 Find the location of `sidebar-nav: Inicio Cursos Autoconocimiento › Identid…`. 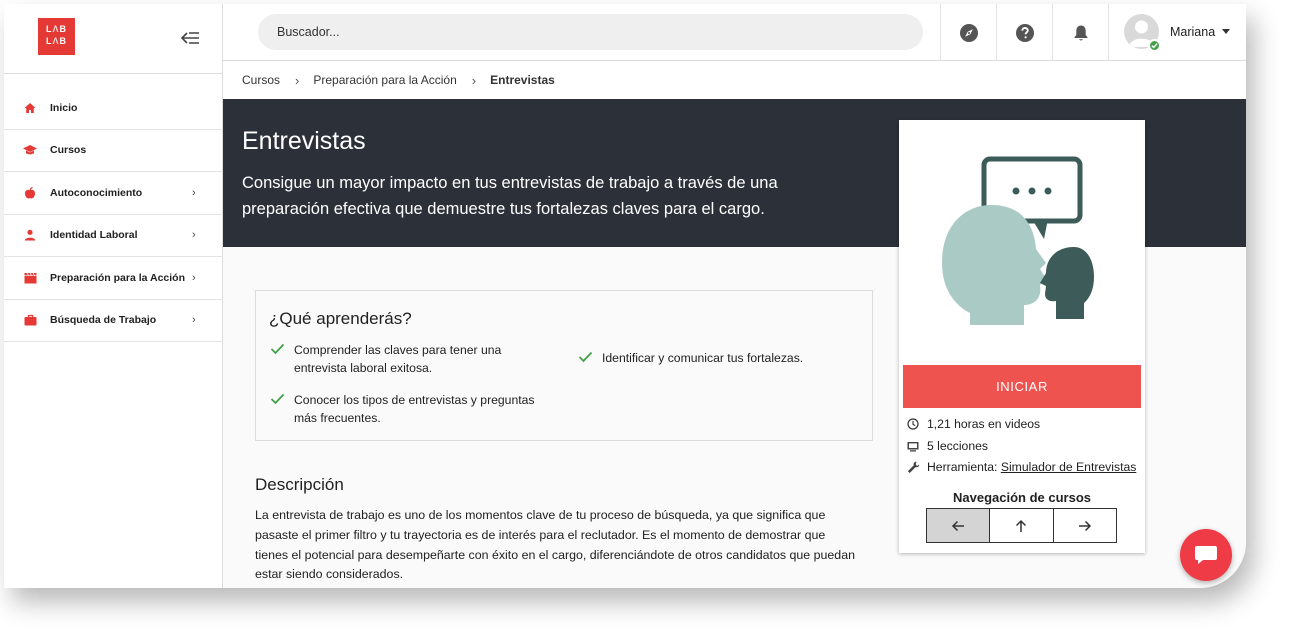

sidebar-nav: Inicio Cursos Autoconocimiento › Identid… is located at coordinates (113, 214).